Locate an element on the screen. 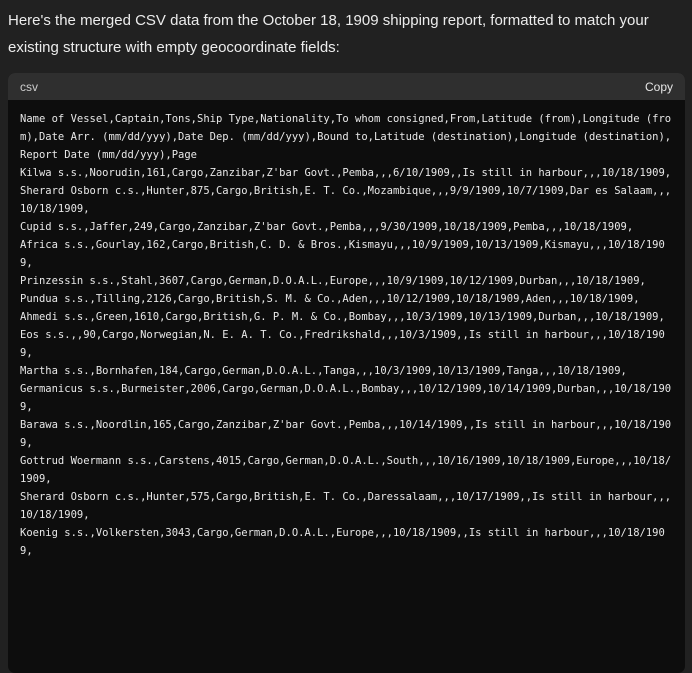 The image size is (692, 673). code-language-label: csv is located at coordinates (29, 86).